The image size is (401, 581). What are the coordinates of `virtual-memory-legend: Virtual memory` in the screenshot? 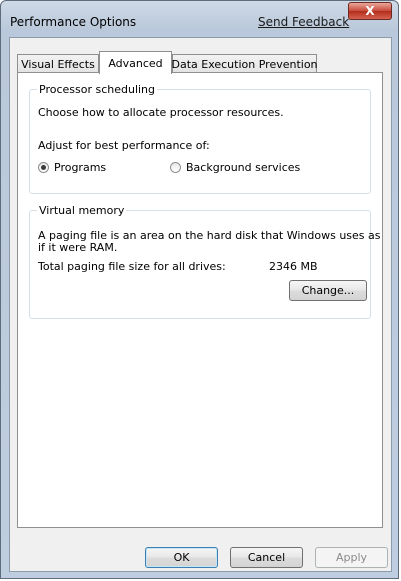 It's located at (82, 210).